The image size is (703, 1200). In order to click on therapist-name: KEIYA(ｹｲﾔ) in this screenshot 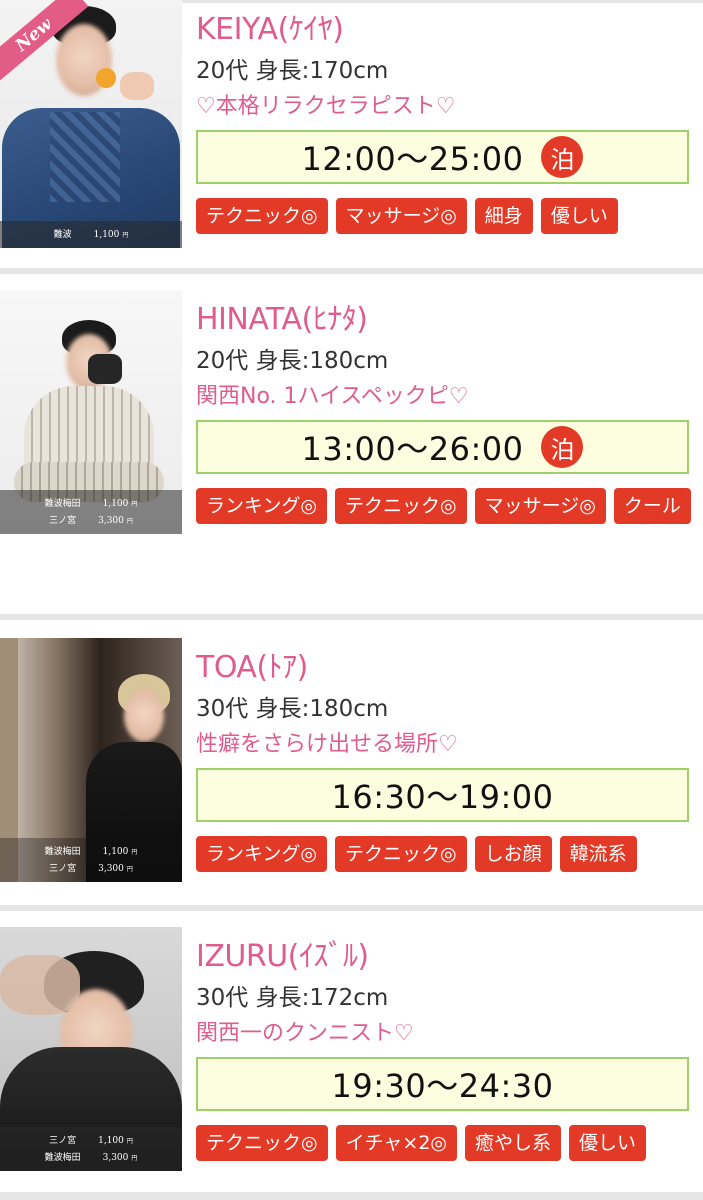, I will do `click(443, 30)`.